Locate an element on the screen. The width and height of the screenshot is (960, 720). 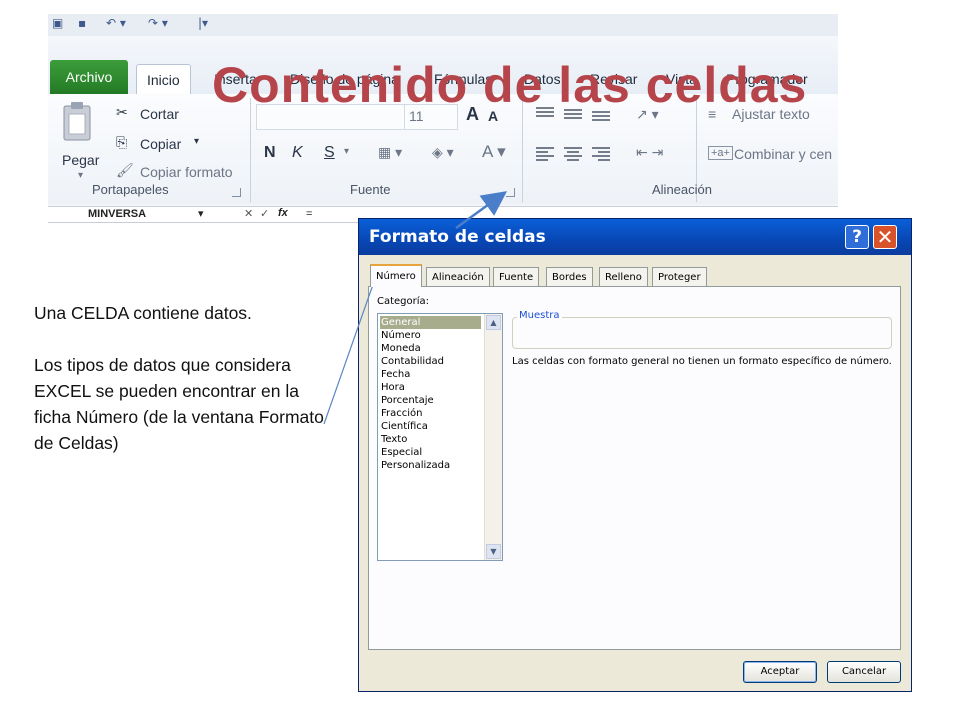
tab-numero: Número is located at coordinates (396, 275).